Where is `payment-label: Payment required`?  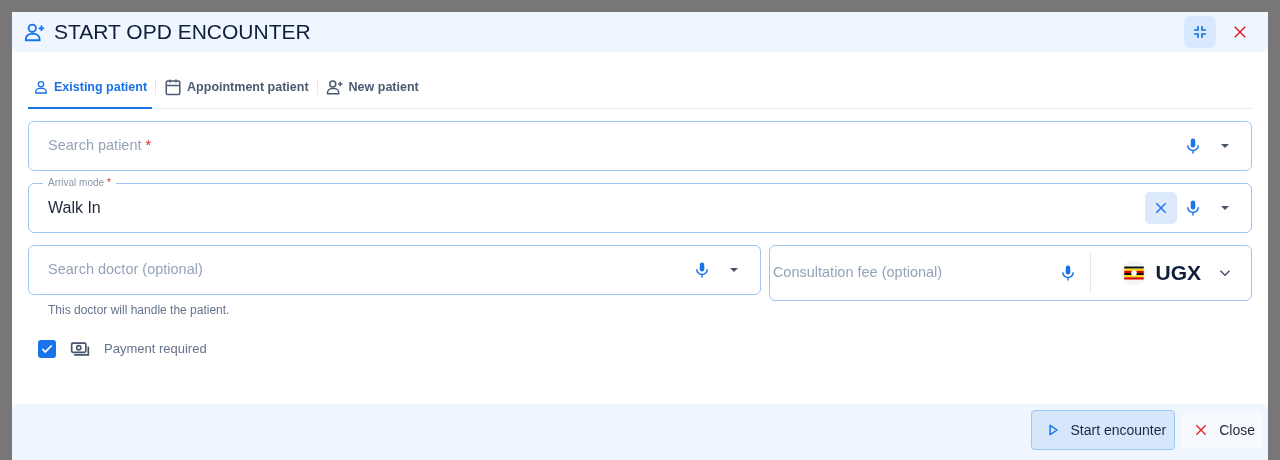 payment-label: Payment required is located at coordinates (155, 349).